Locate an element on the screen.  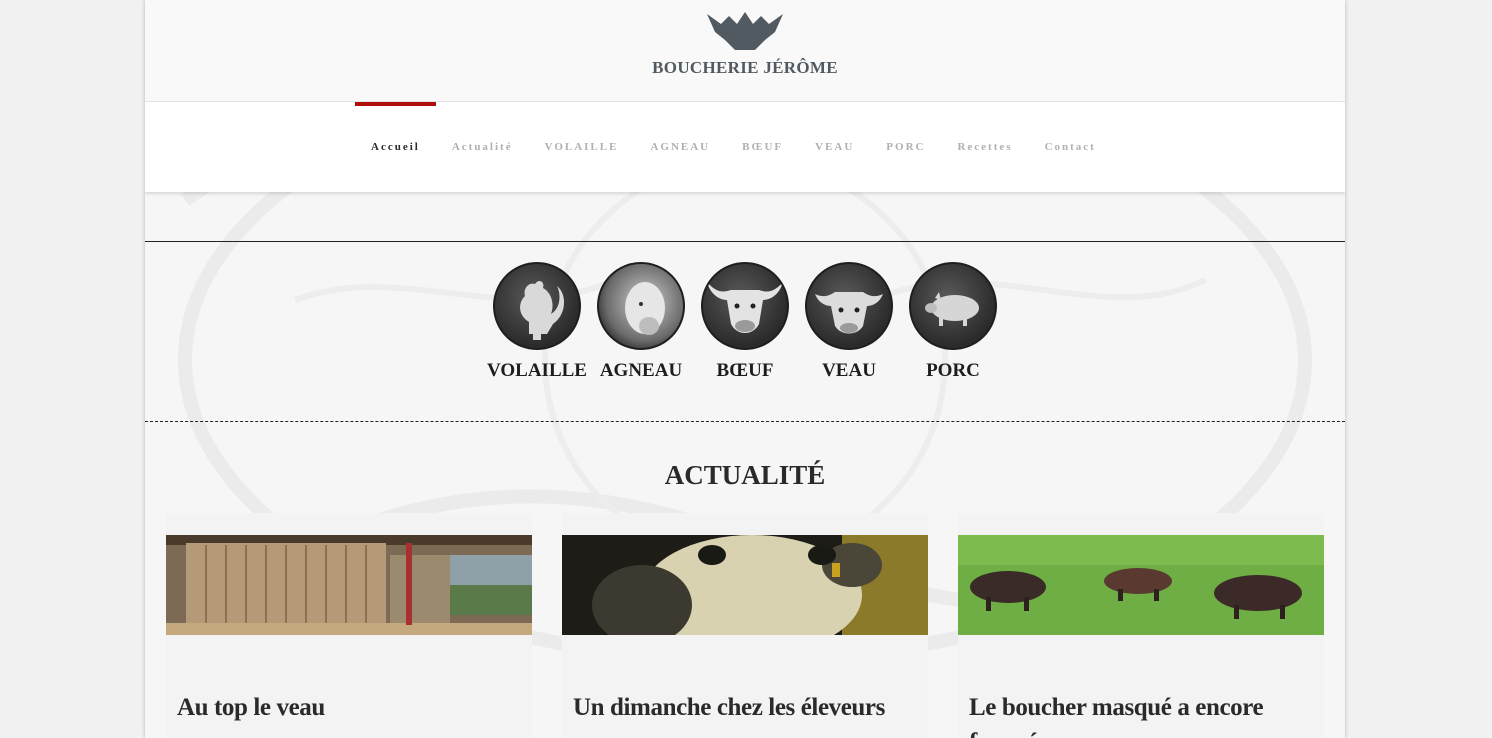
news-card-title: Au top le veau is located at coordinates (352, 707).